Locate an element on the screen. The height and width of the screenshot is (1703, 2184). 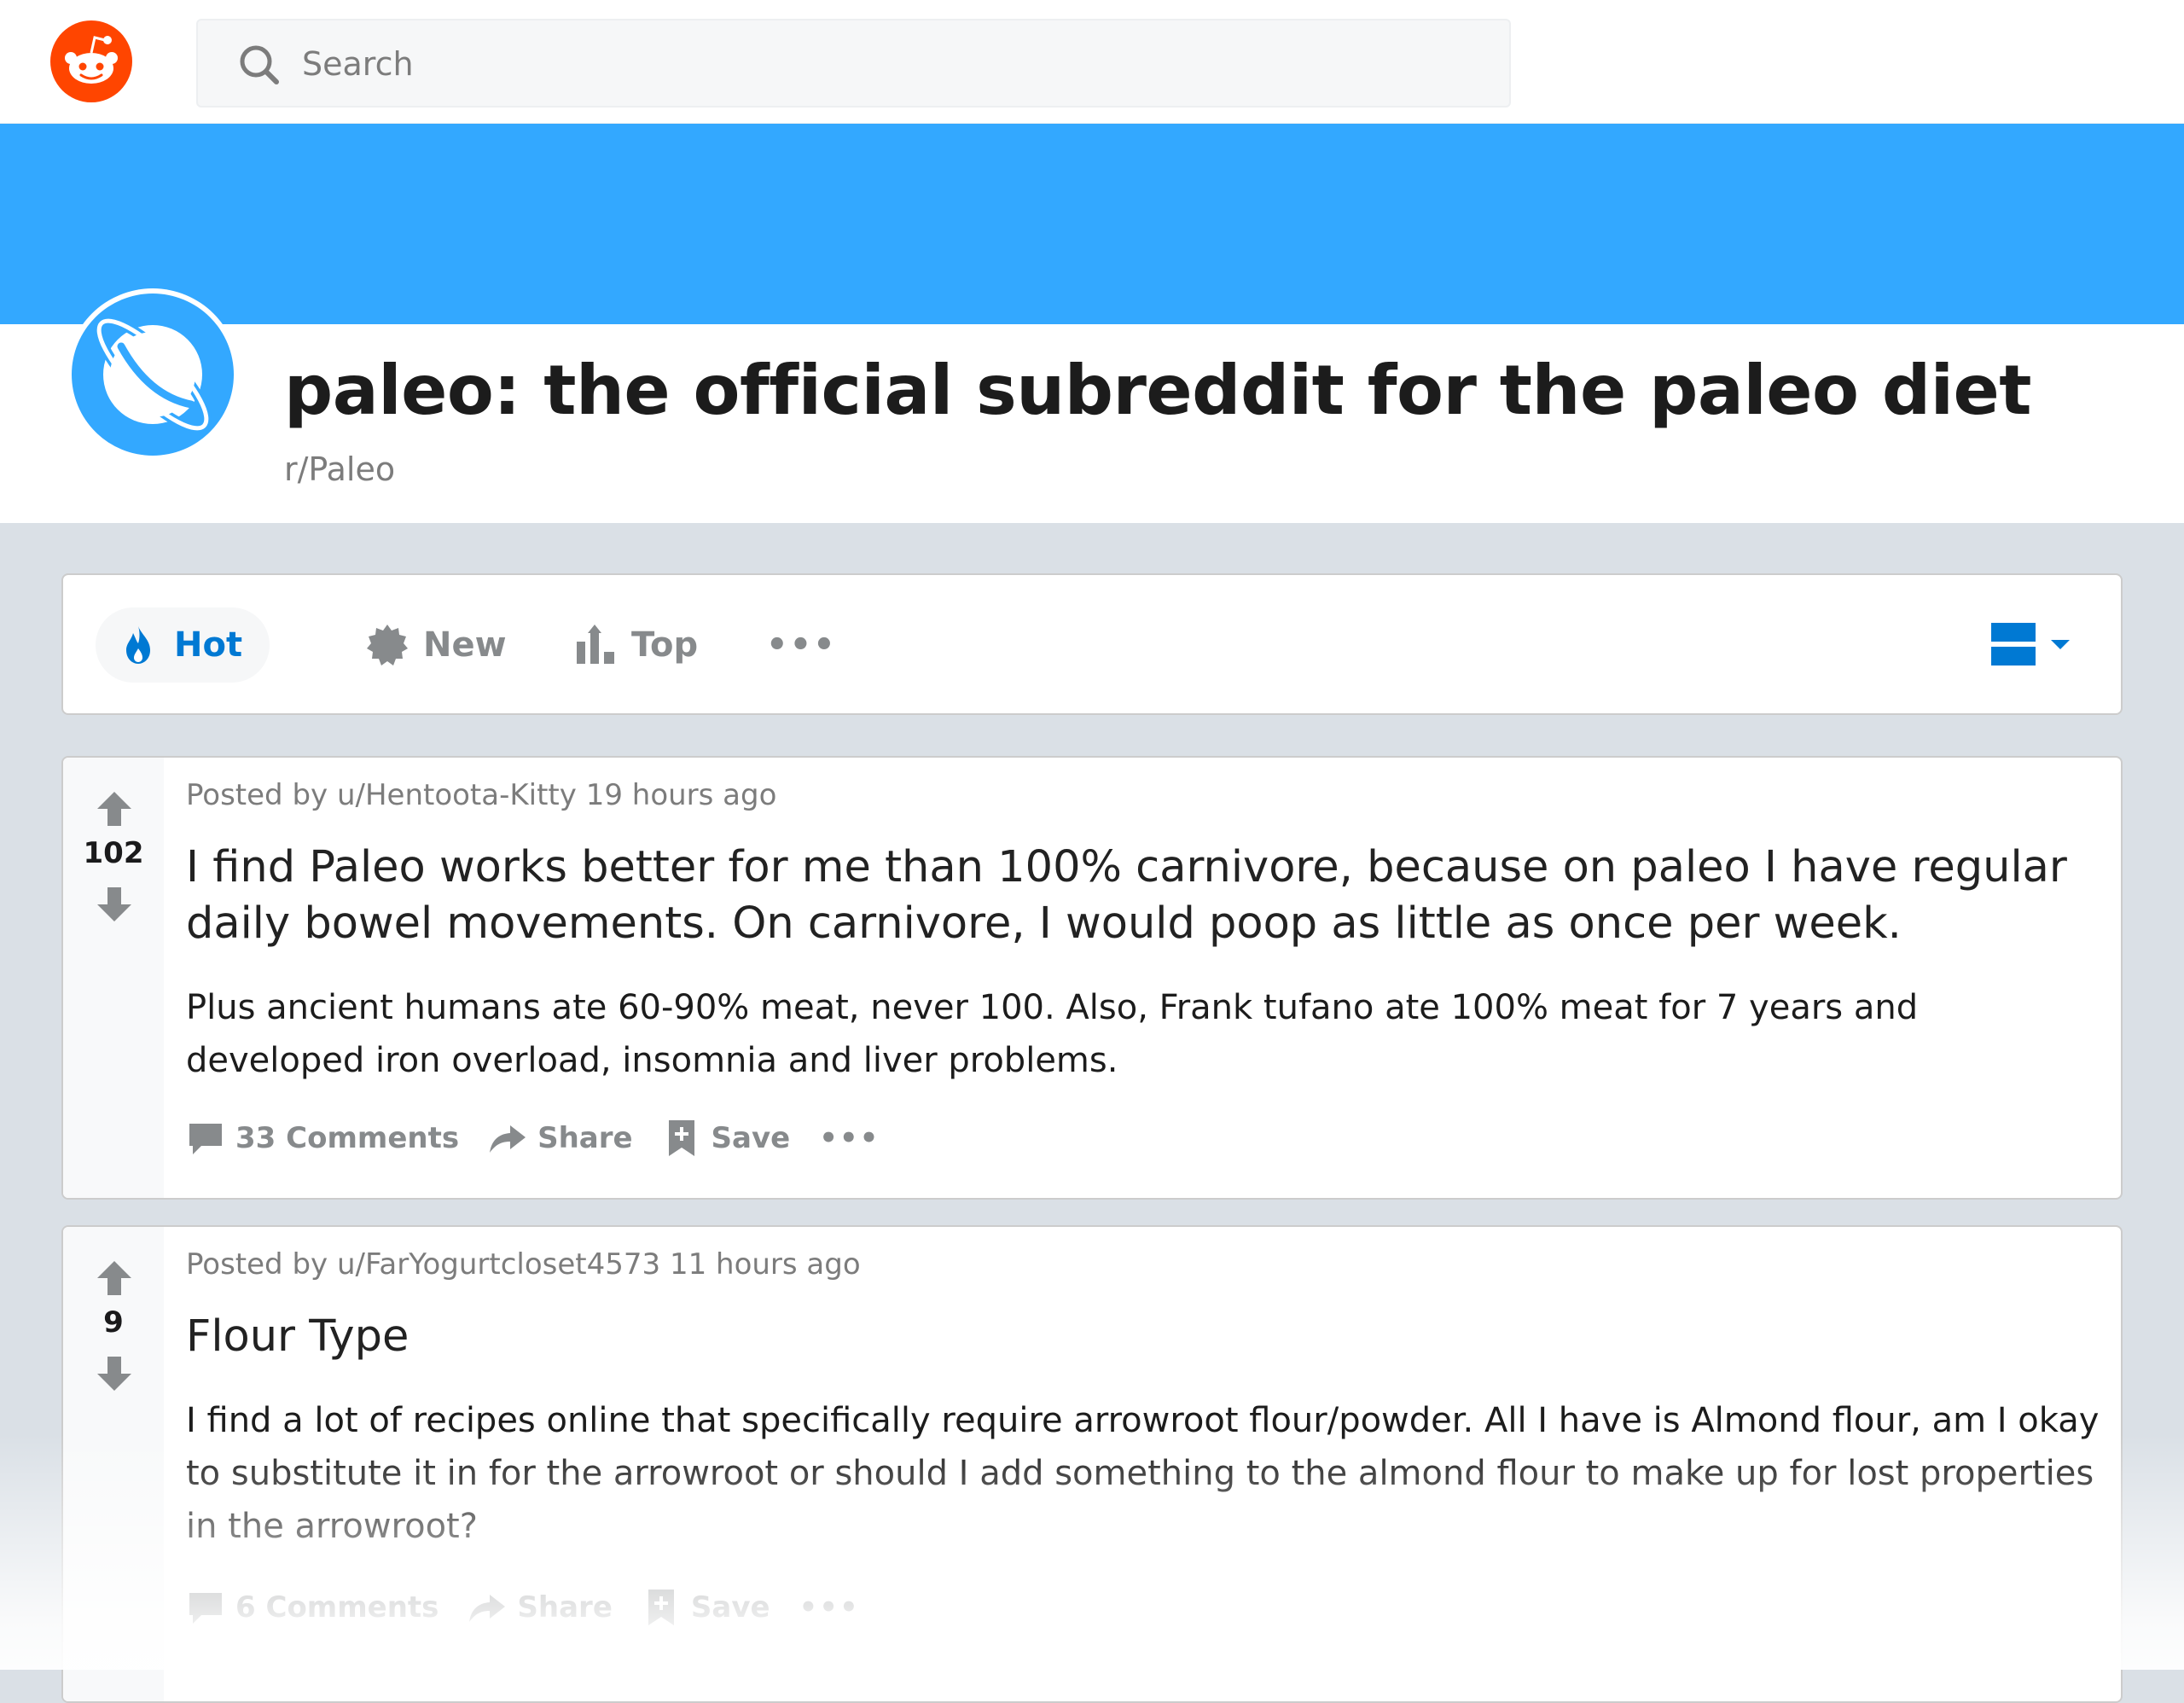
vote-count: 102 is located at coordinates (114, 853).